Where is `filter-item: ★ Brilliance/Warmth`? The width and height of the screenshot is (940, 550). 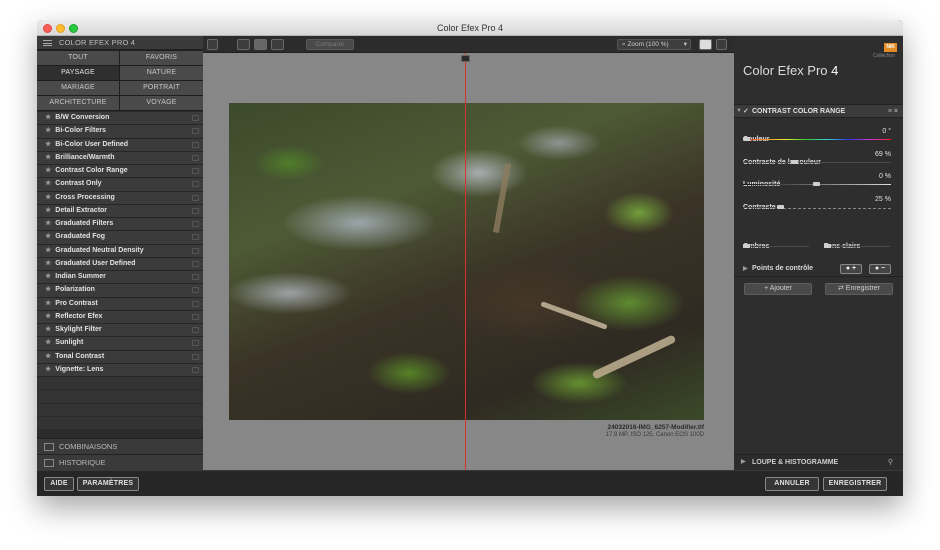 filter-item: ★ Brilliance/Warmth is located at coordinates (120, 158).